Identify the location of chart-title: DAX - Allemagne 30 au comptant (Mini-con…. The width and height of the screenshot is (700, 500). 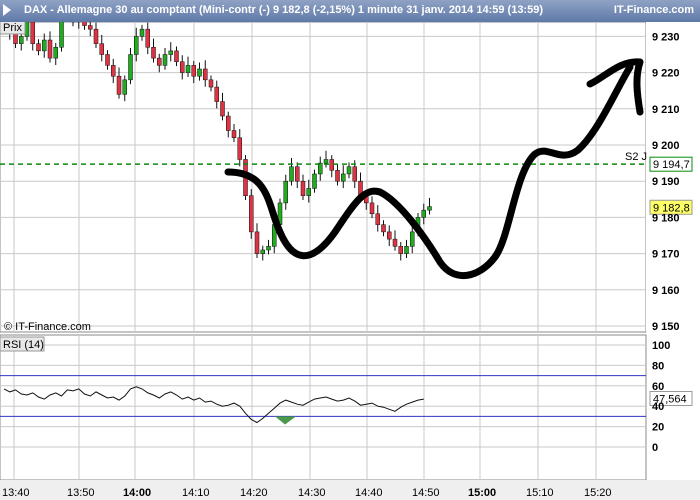
(283, 10).